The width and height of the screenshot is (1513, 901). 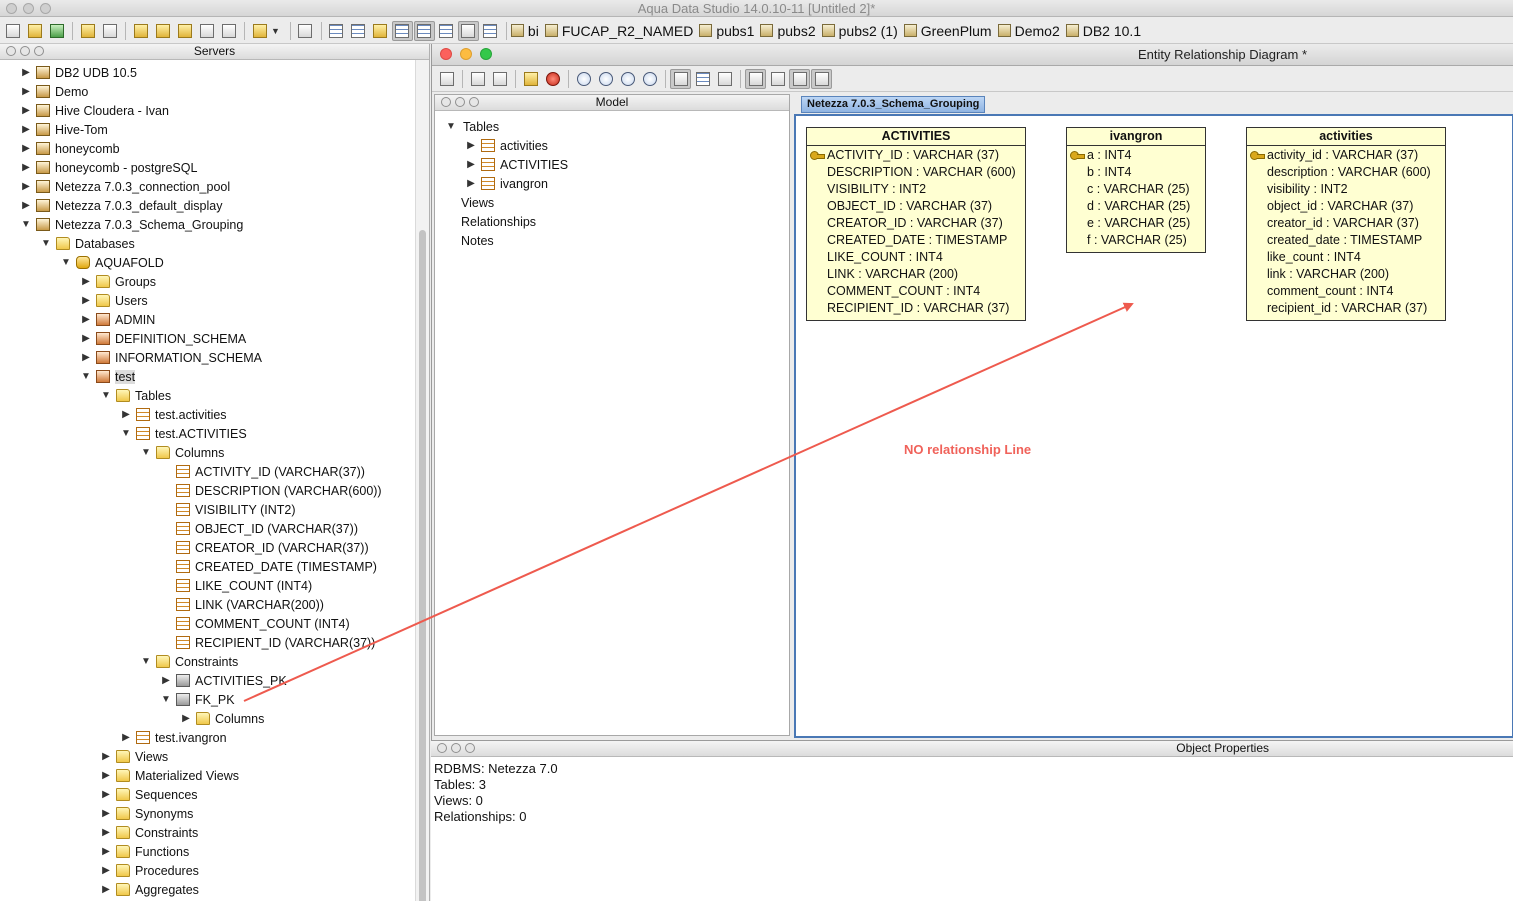 I want to click on tree-node: CREATED_DATE (TIMESTAMP), so click(x=268, y=566).